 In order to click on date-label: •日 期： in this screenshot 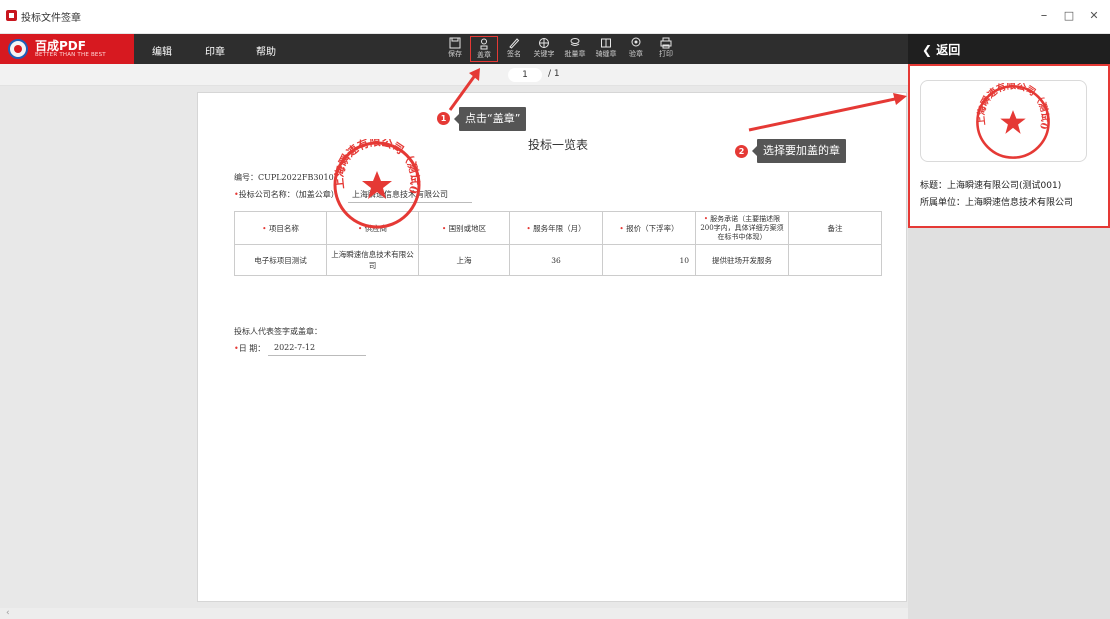, I will do `click(250, 348)`.